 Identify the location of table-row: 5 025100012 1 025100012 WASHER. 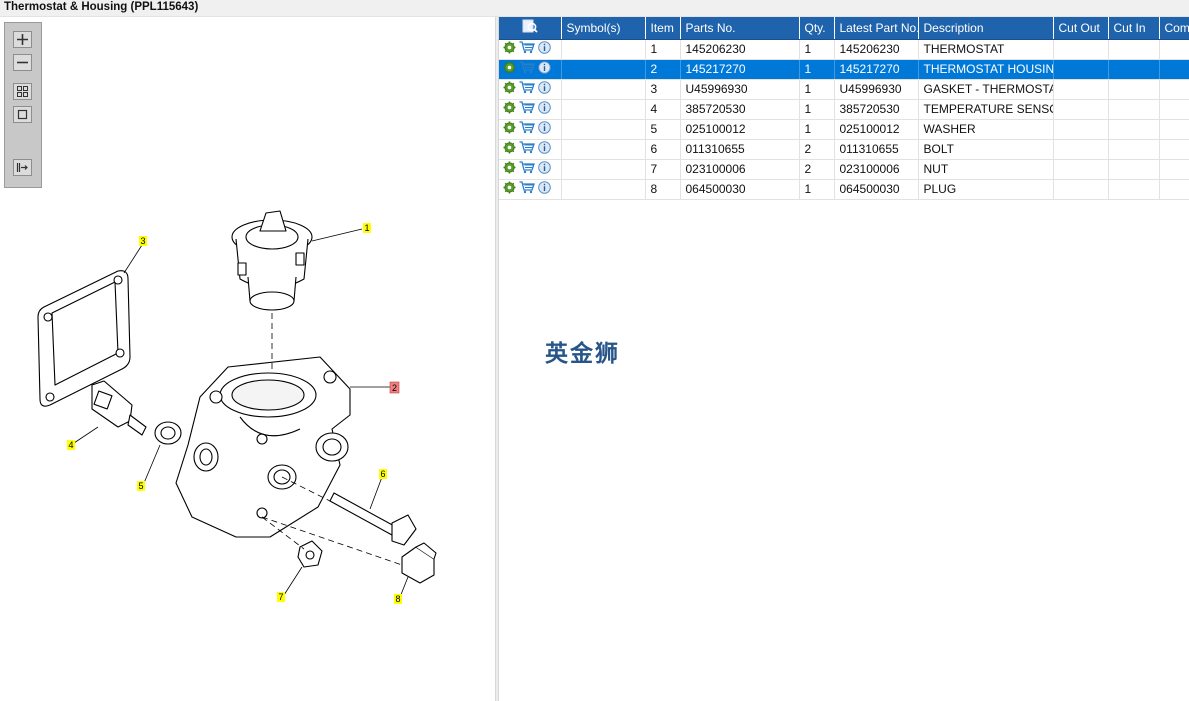
(844, 129).